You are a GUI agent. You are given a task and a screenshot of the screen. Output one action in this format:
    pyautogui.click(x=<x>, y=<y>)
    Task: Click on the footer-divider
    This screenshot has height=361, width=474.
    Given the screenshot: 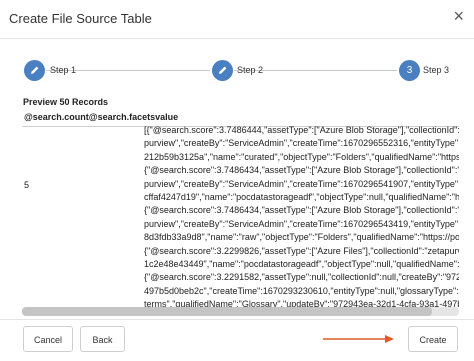 What is the action you would take?
    pyautogui.click(x=237, y=319)
    